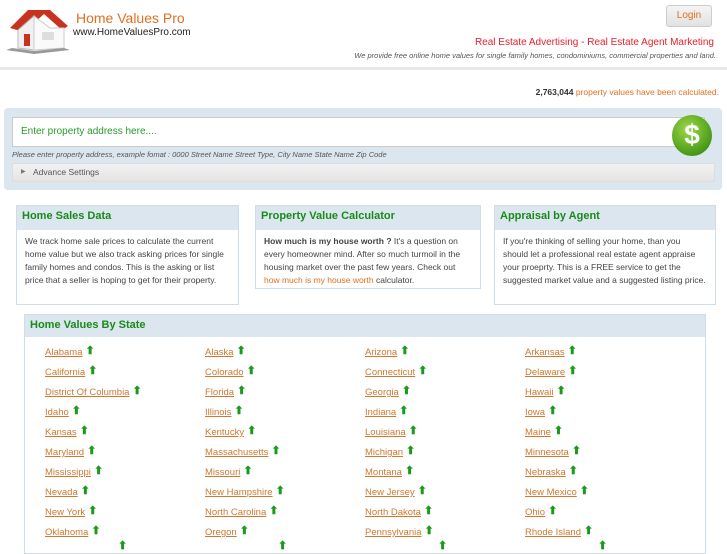 The height and width of the screenshot is (554, 727). I want to click on state-name: Colorado, so click(224, 372).